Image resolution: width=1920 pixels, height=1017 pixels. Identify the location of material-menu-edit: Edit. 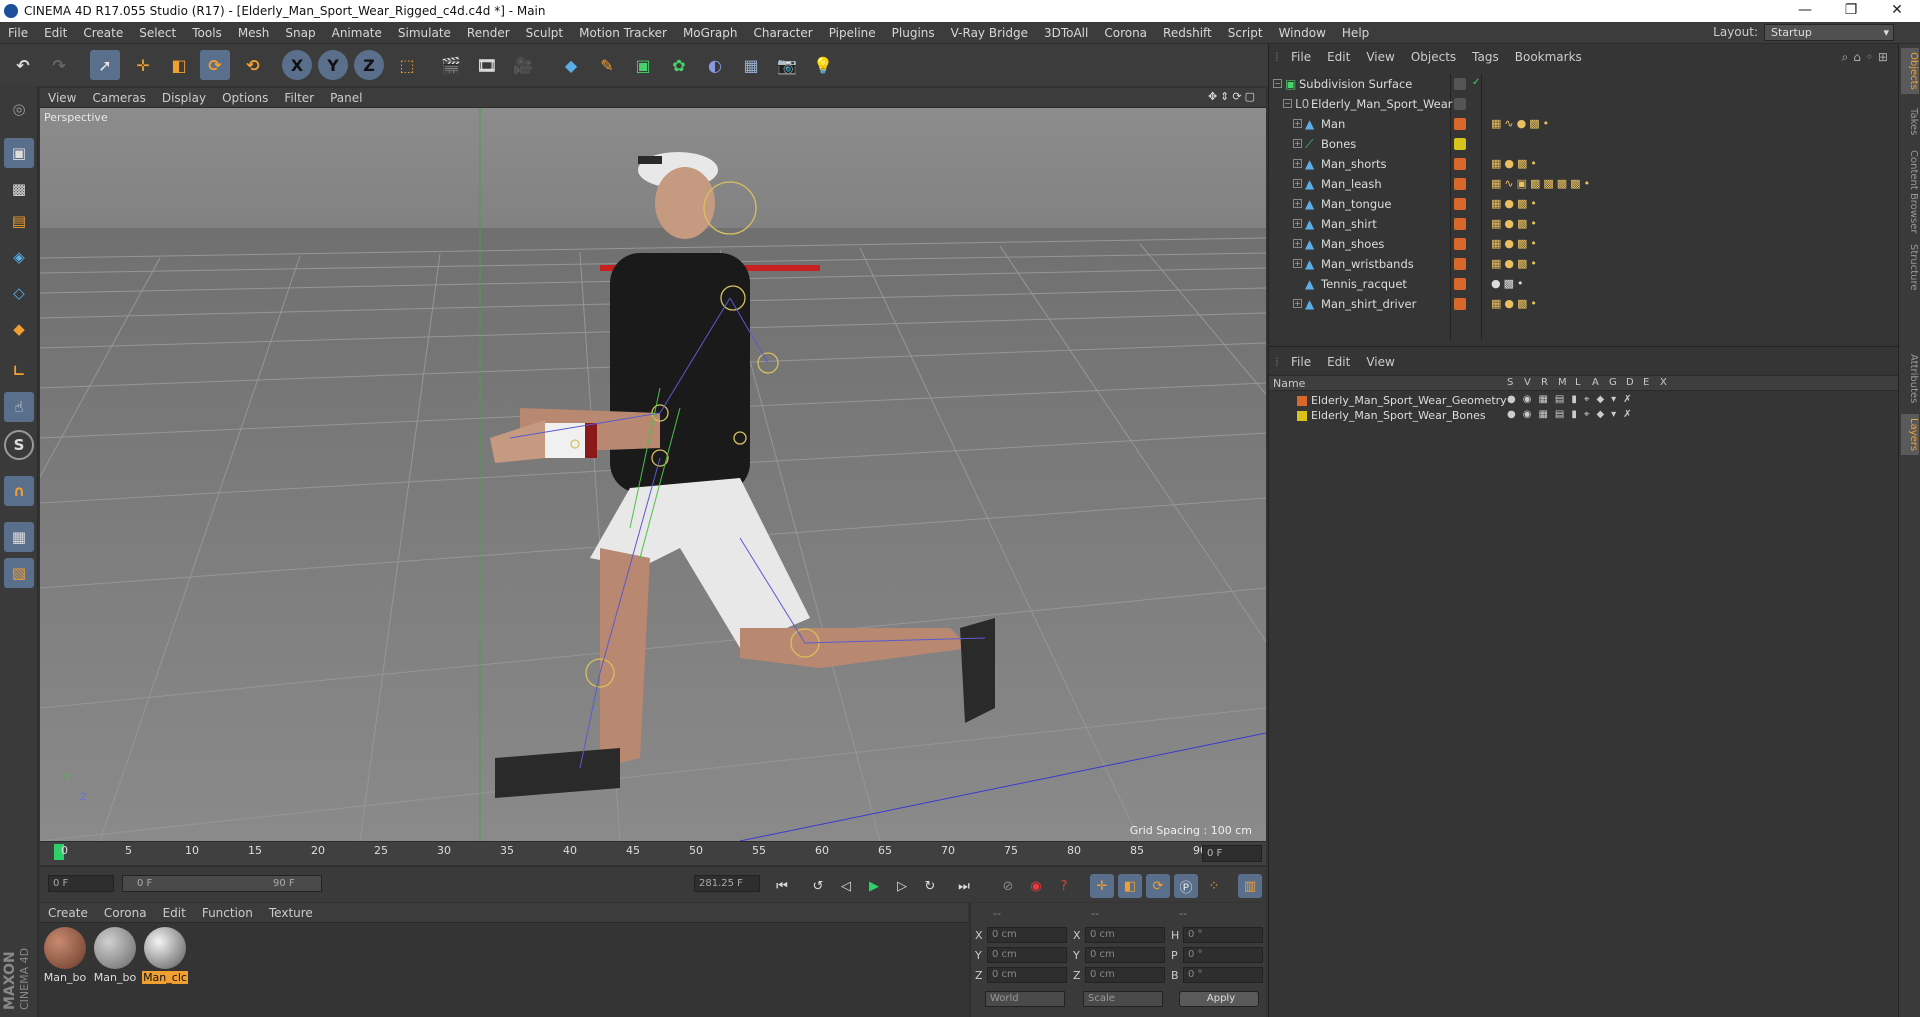
(174, 913).